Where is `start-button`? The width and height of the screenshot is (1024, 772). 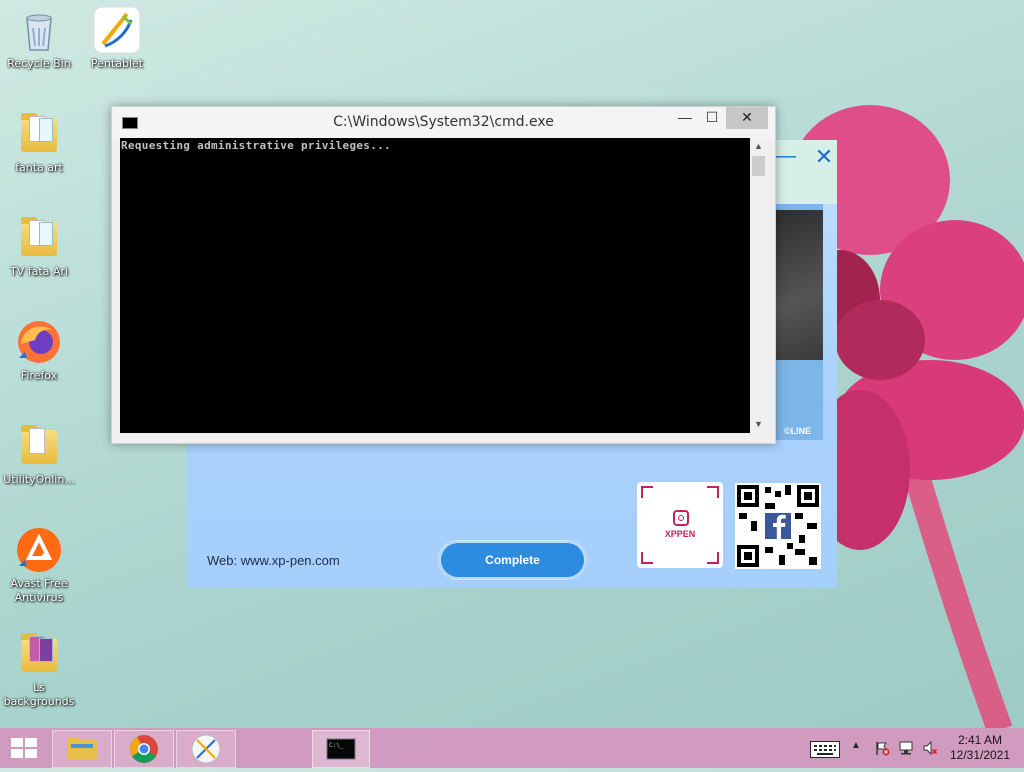 start-button is located at coordinates (24, 748).